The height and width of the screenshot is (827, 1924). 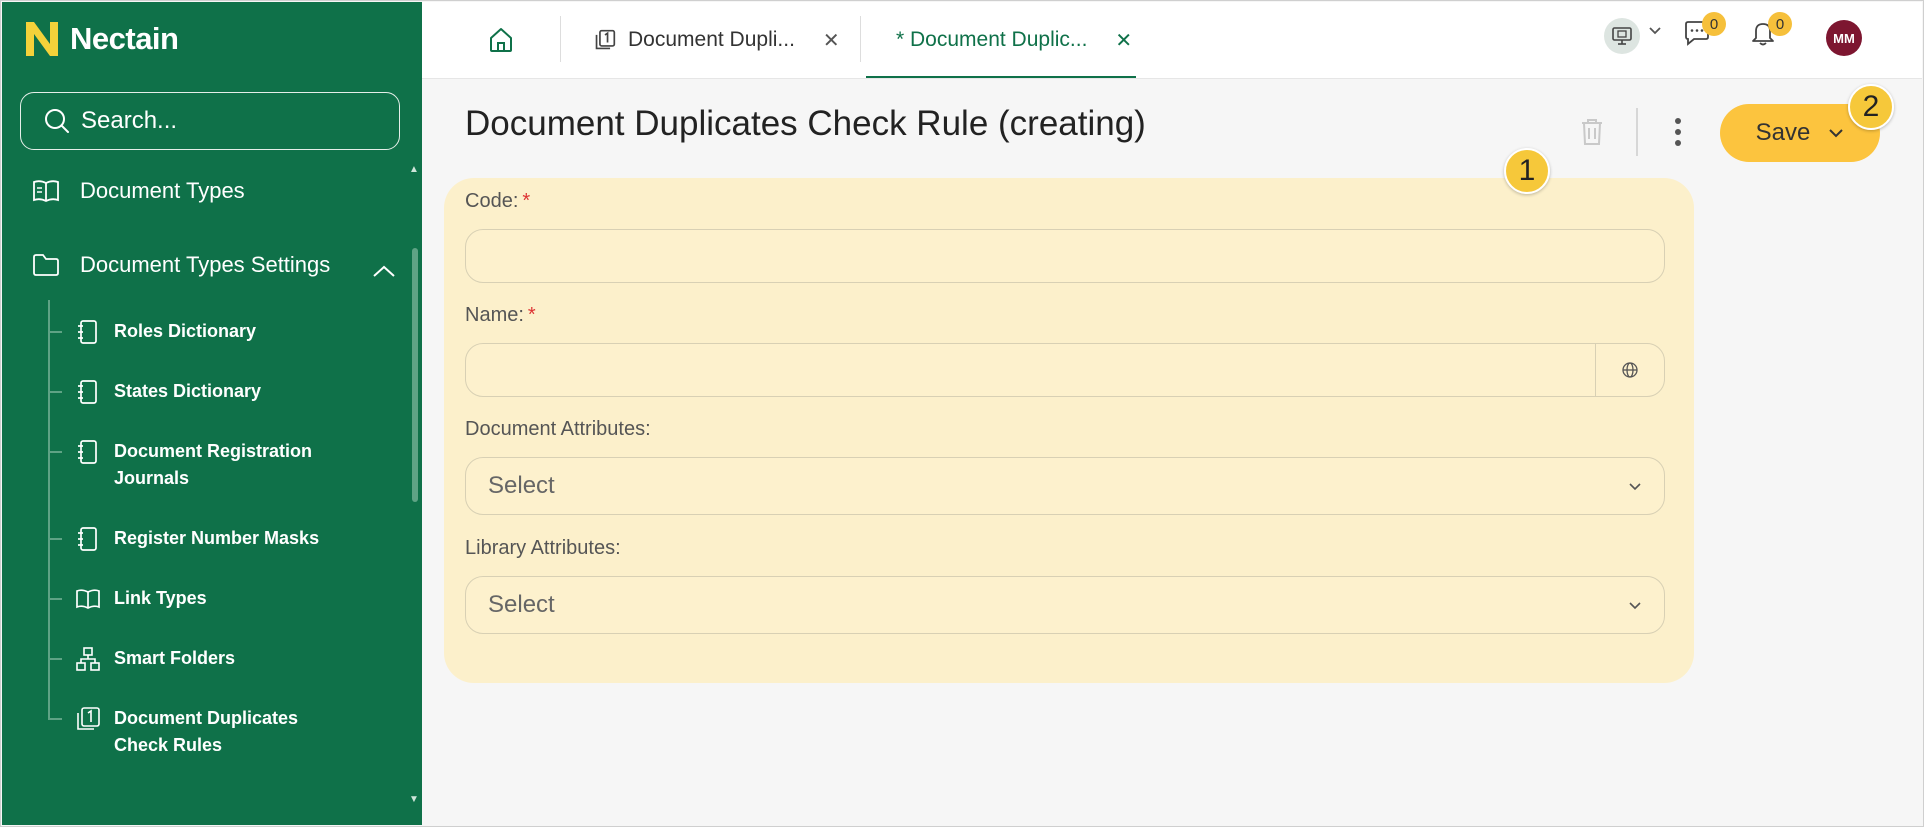 What do you see at coordinates (1065, 256) in the screenshot?
I see `code-input` at bounding box center [1065, 256].